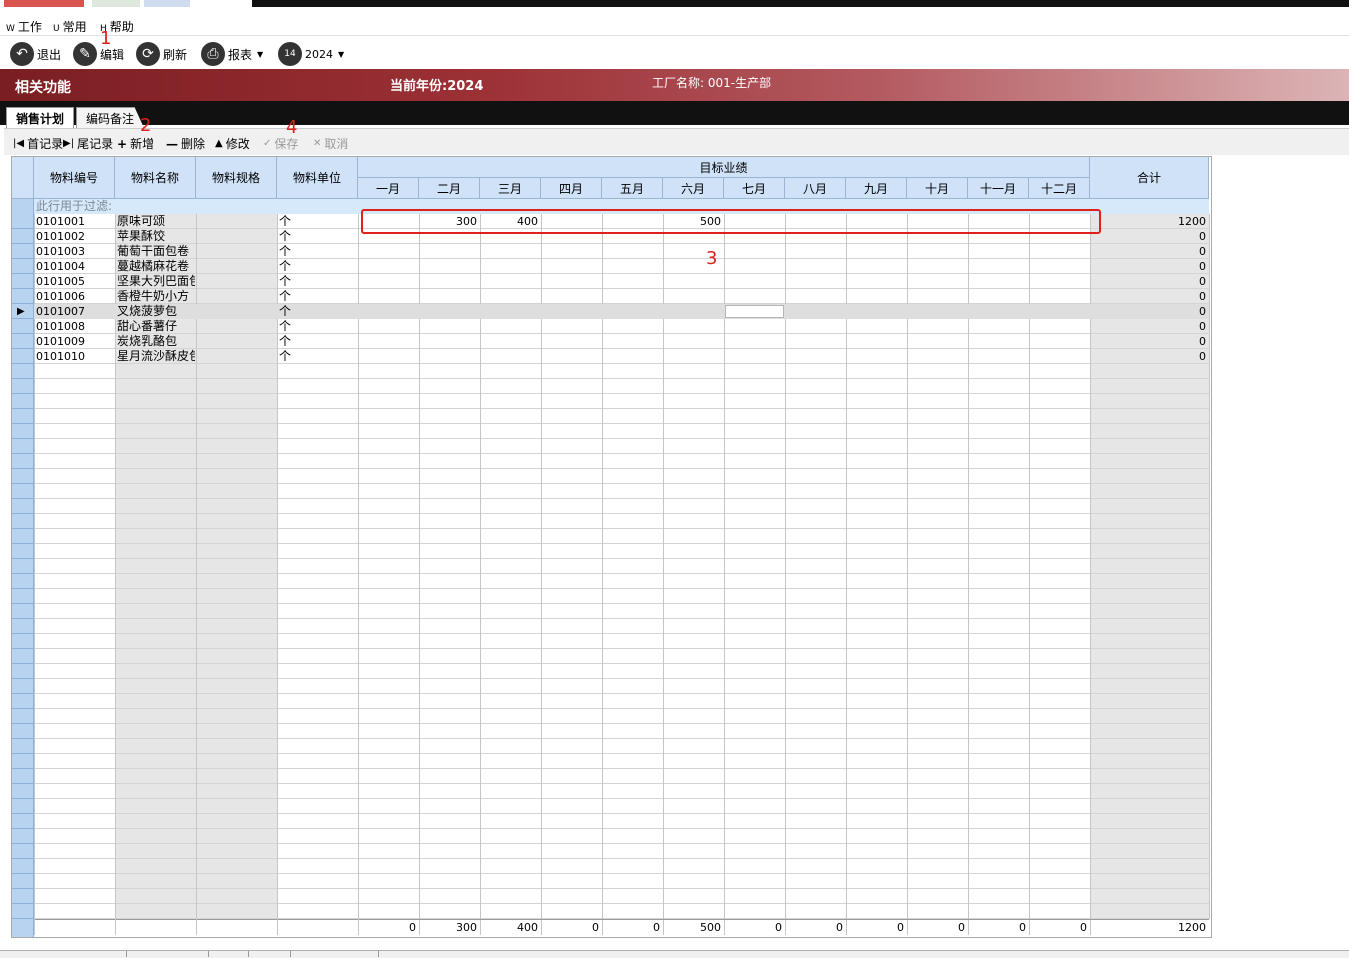  I want to click on material-code-cell: 0101004, so click(75, 266).